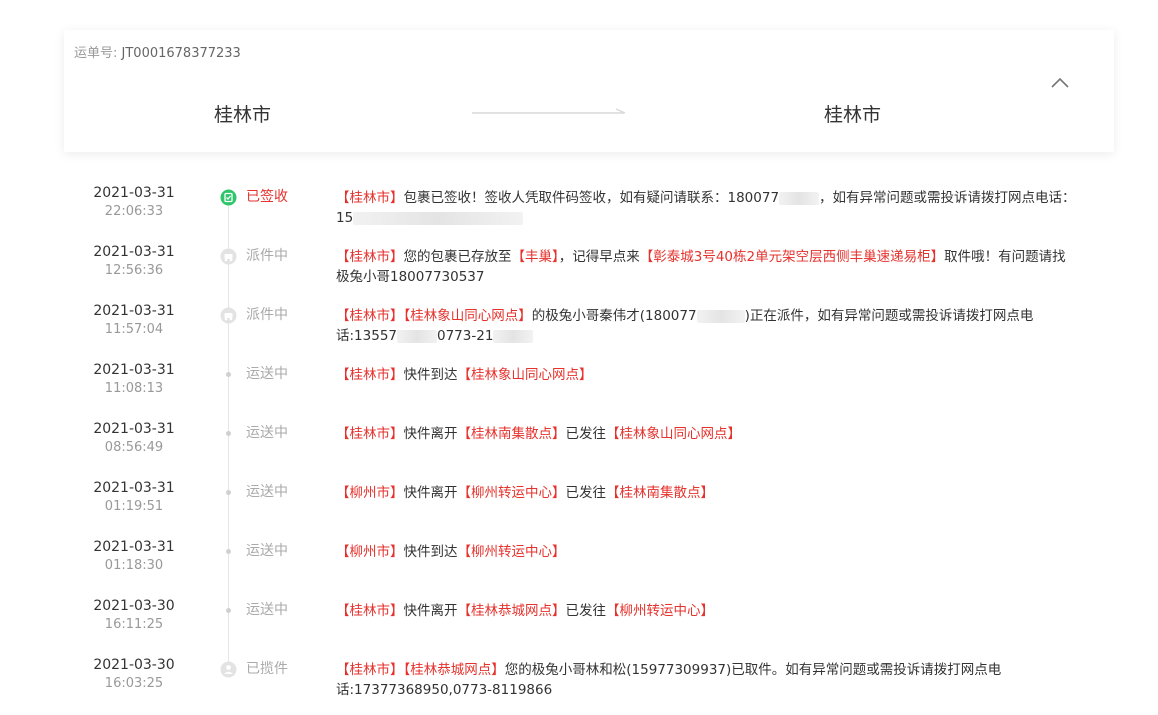  Describe the element at coordinates (267, 669) in the screenshot. I see `event-status: 已揽件` at that location.